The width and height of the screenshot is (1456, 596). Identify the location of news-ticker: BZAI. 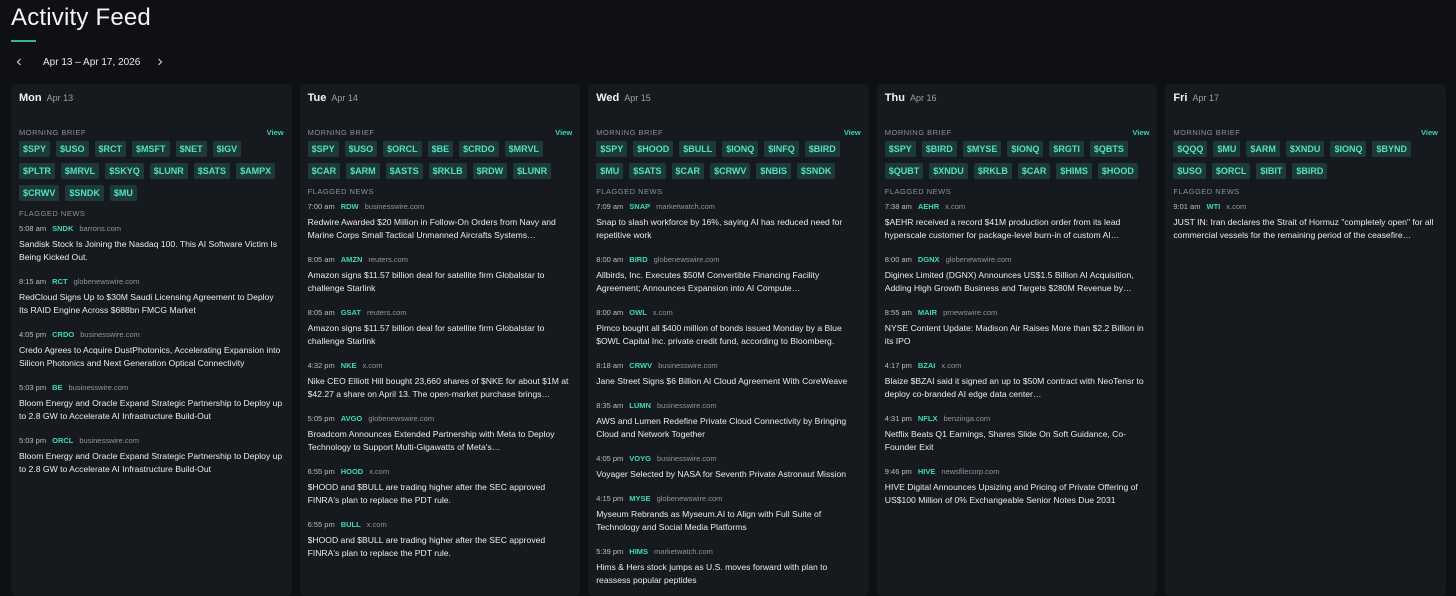
(927, 365).